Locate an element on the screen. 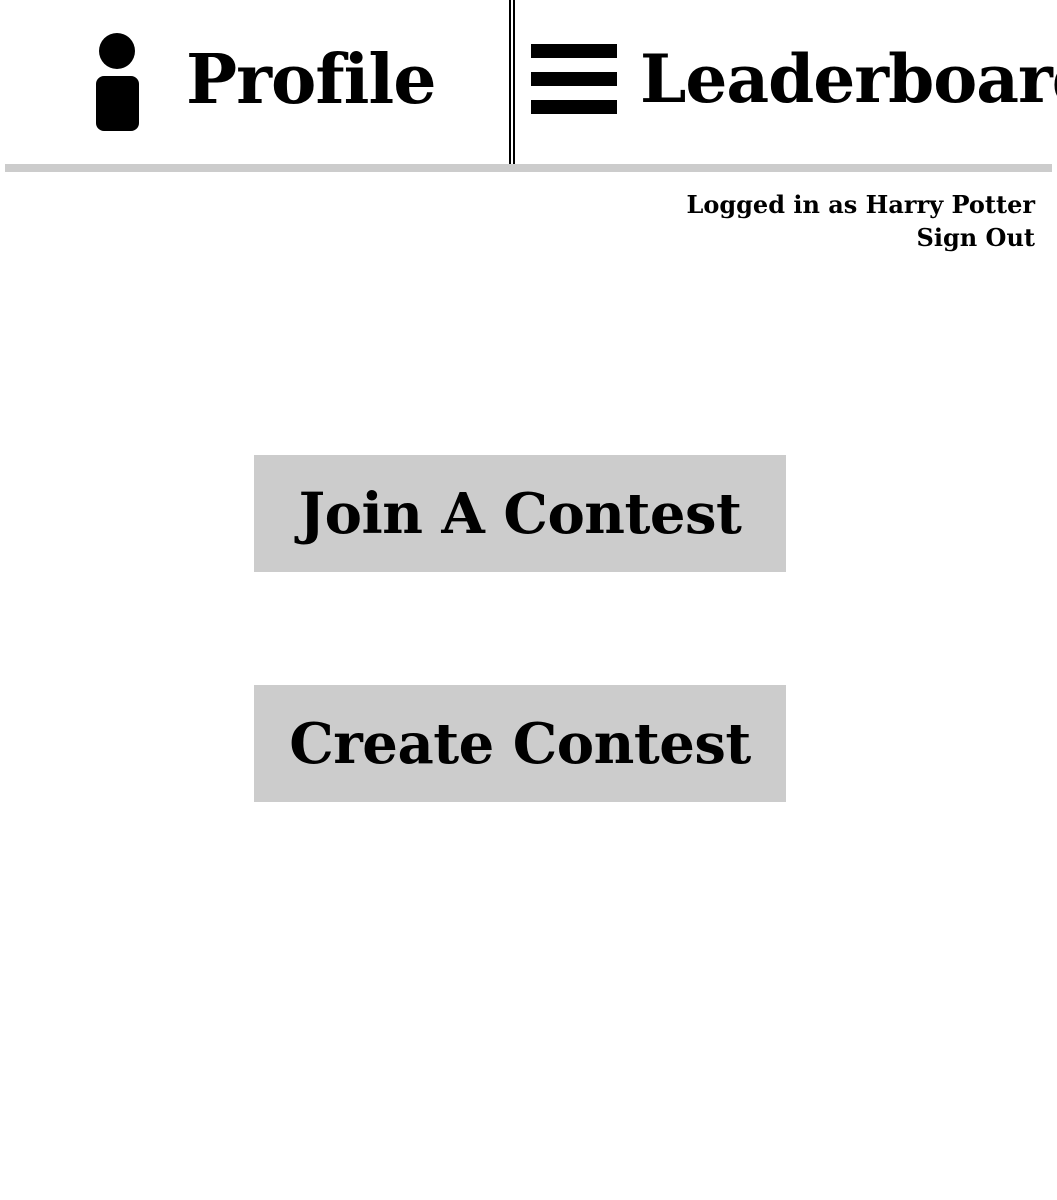 Image resolution: width=1057 pixels, height=1200 pixels. nav-bottom-border is located at coordinates (528, 168).